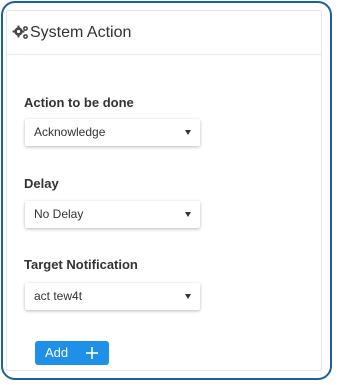  Describe the element at coordinates (112, 296) in the screenshot. I see `target-notification-select: act tew4t` at that location.